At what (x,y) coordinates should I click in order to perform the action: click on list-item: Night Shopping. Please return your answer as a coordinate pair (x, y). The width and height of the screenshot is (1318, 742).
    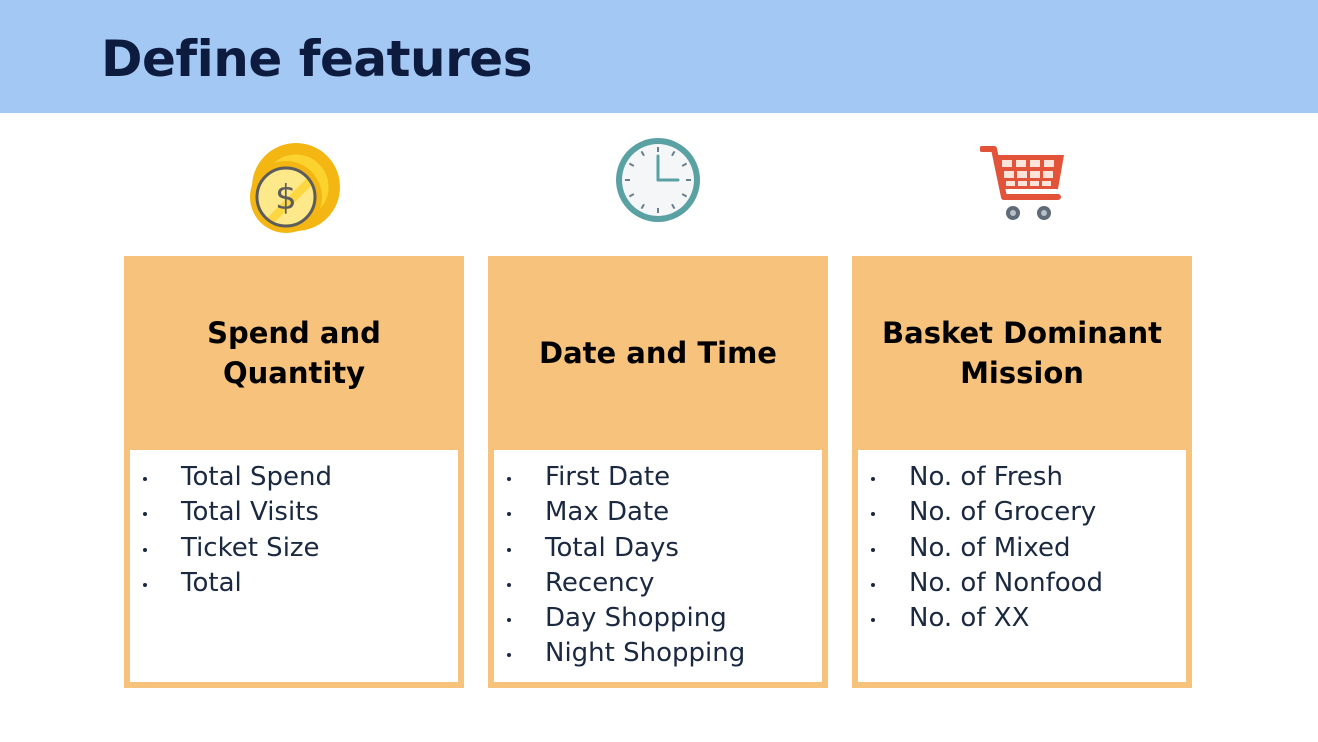
    Looking at the image, I should click on (658, 653).